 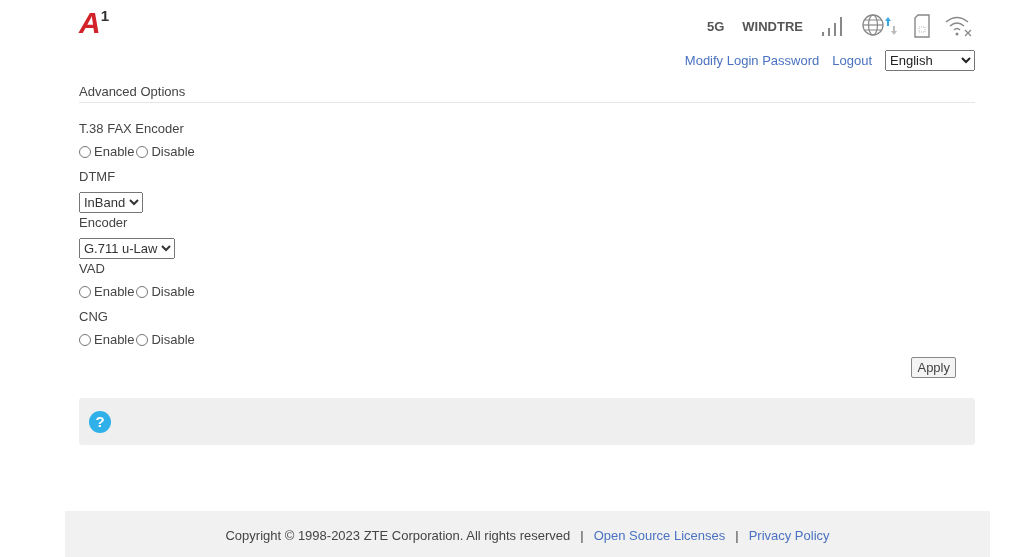 I want to click on section-title: Advanced Options, so click(x=527, y=90).